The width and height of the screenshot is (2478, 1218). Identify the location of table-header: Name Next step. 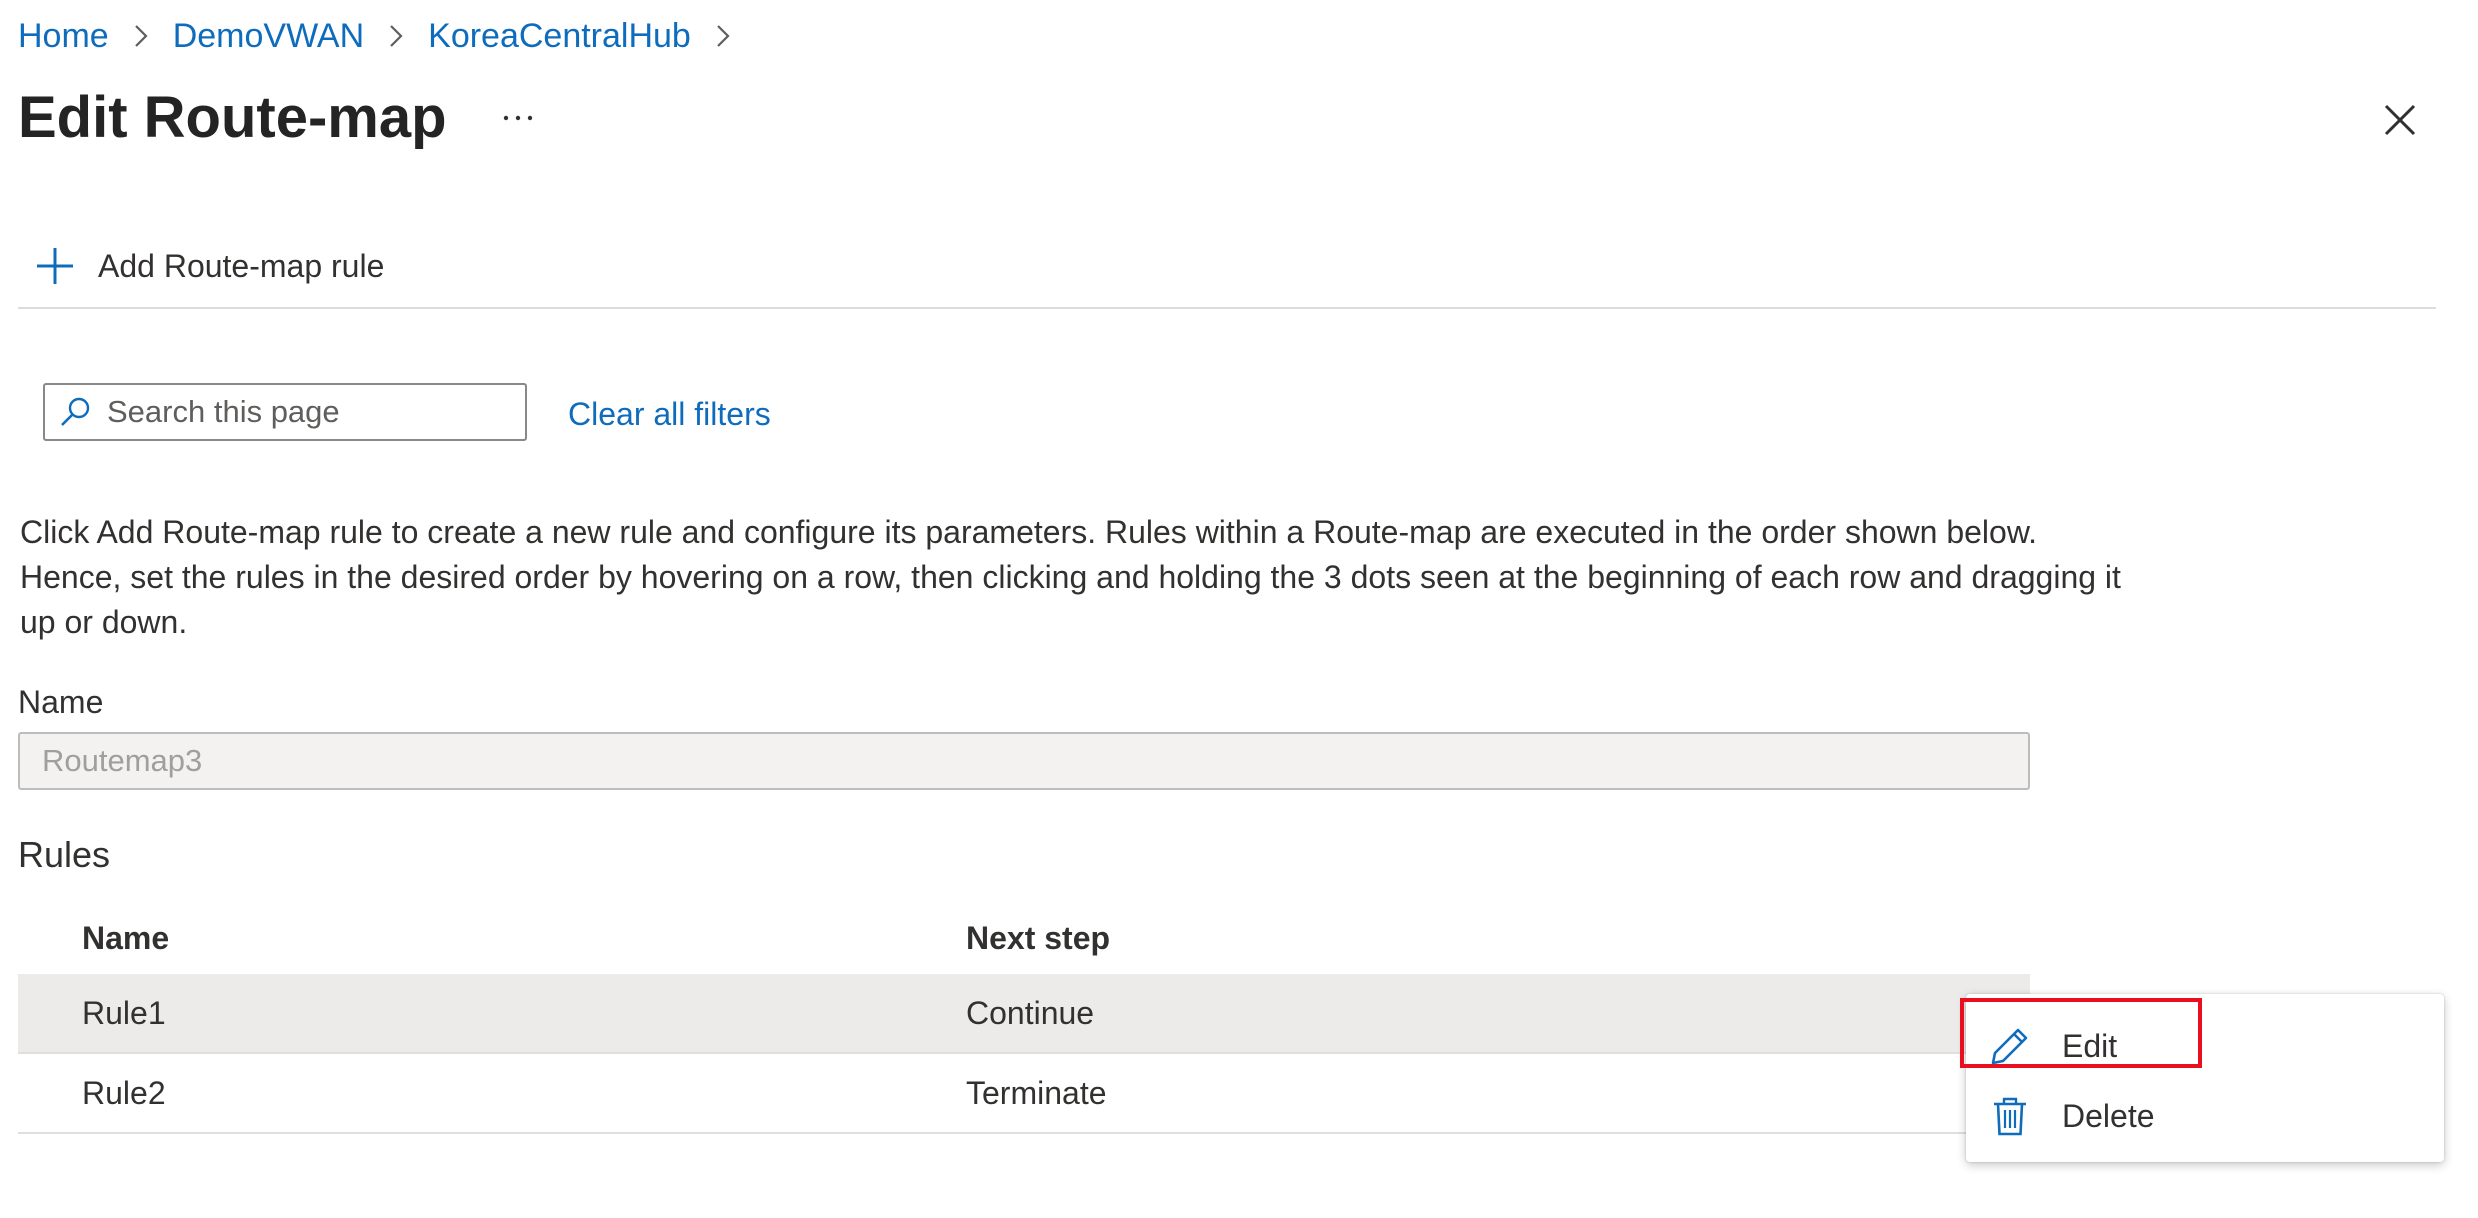
(1024, 938).